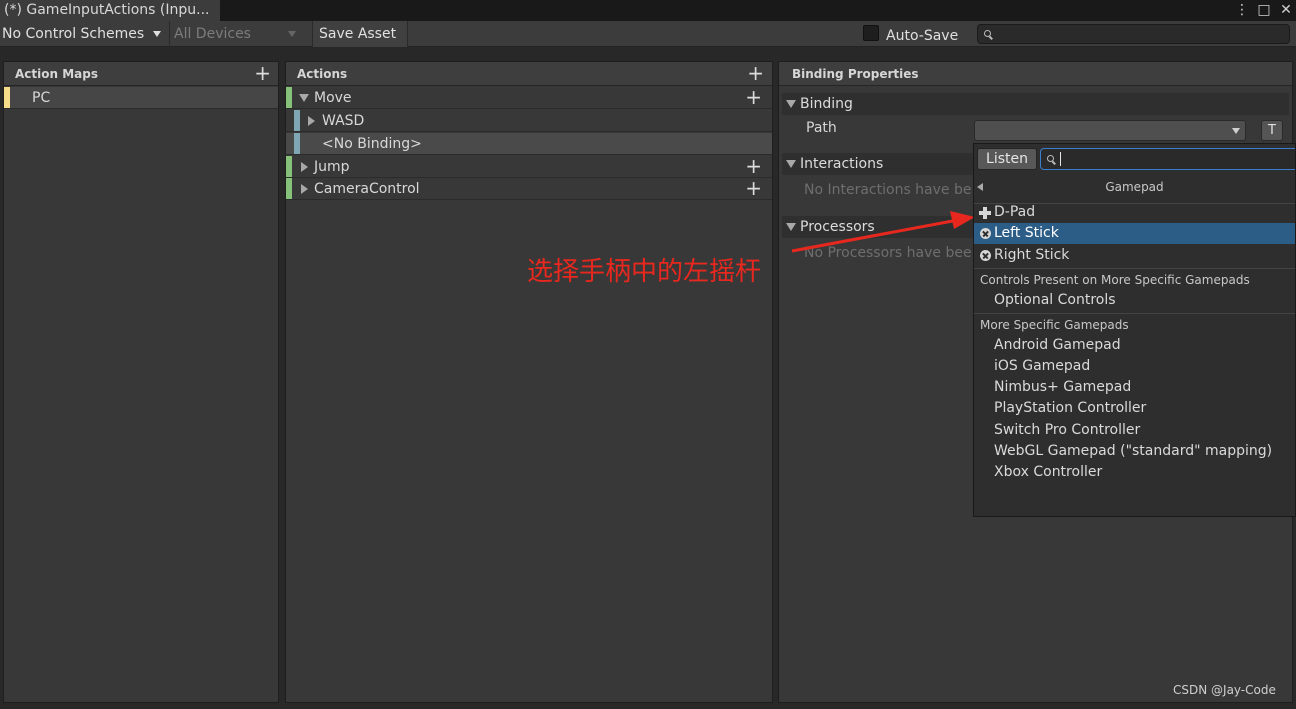 The height and width of the screenshot is (709, 1296). I want to click on search-input, so click(1133, 34).